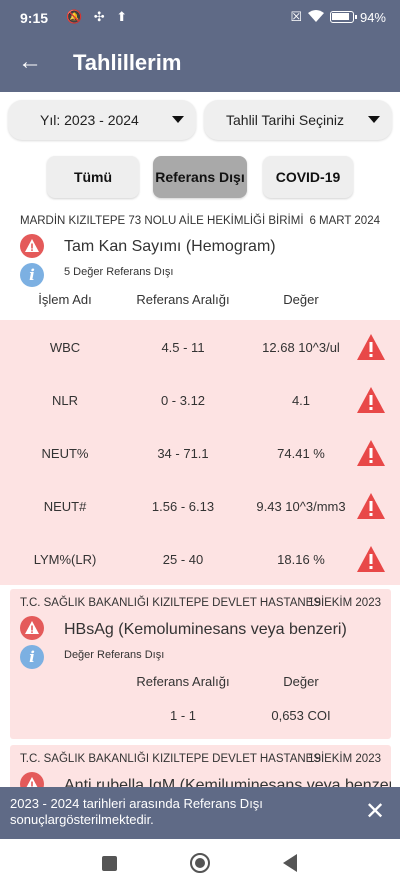  I want to click on table-row: NEUT# 1.56 - 6.13 9.43 10^3/mm3, so click(200, 506).